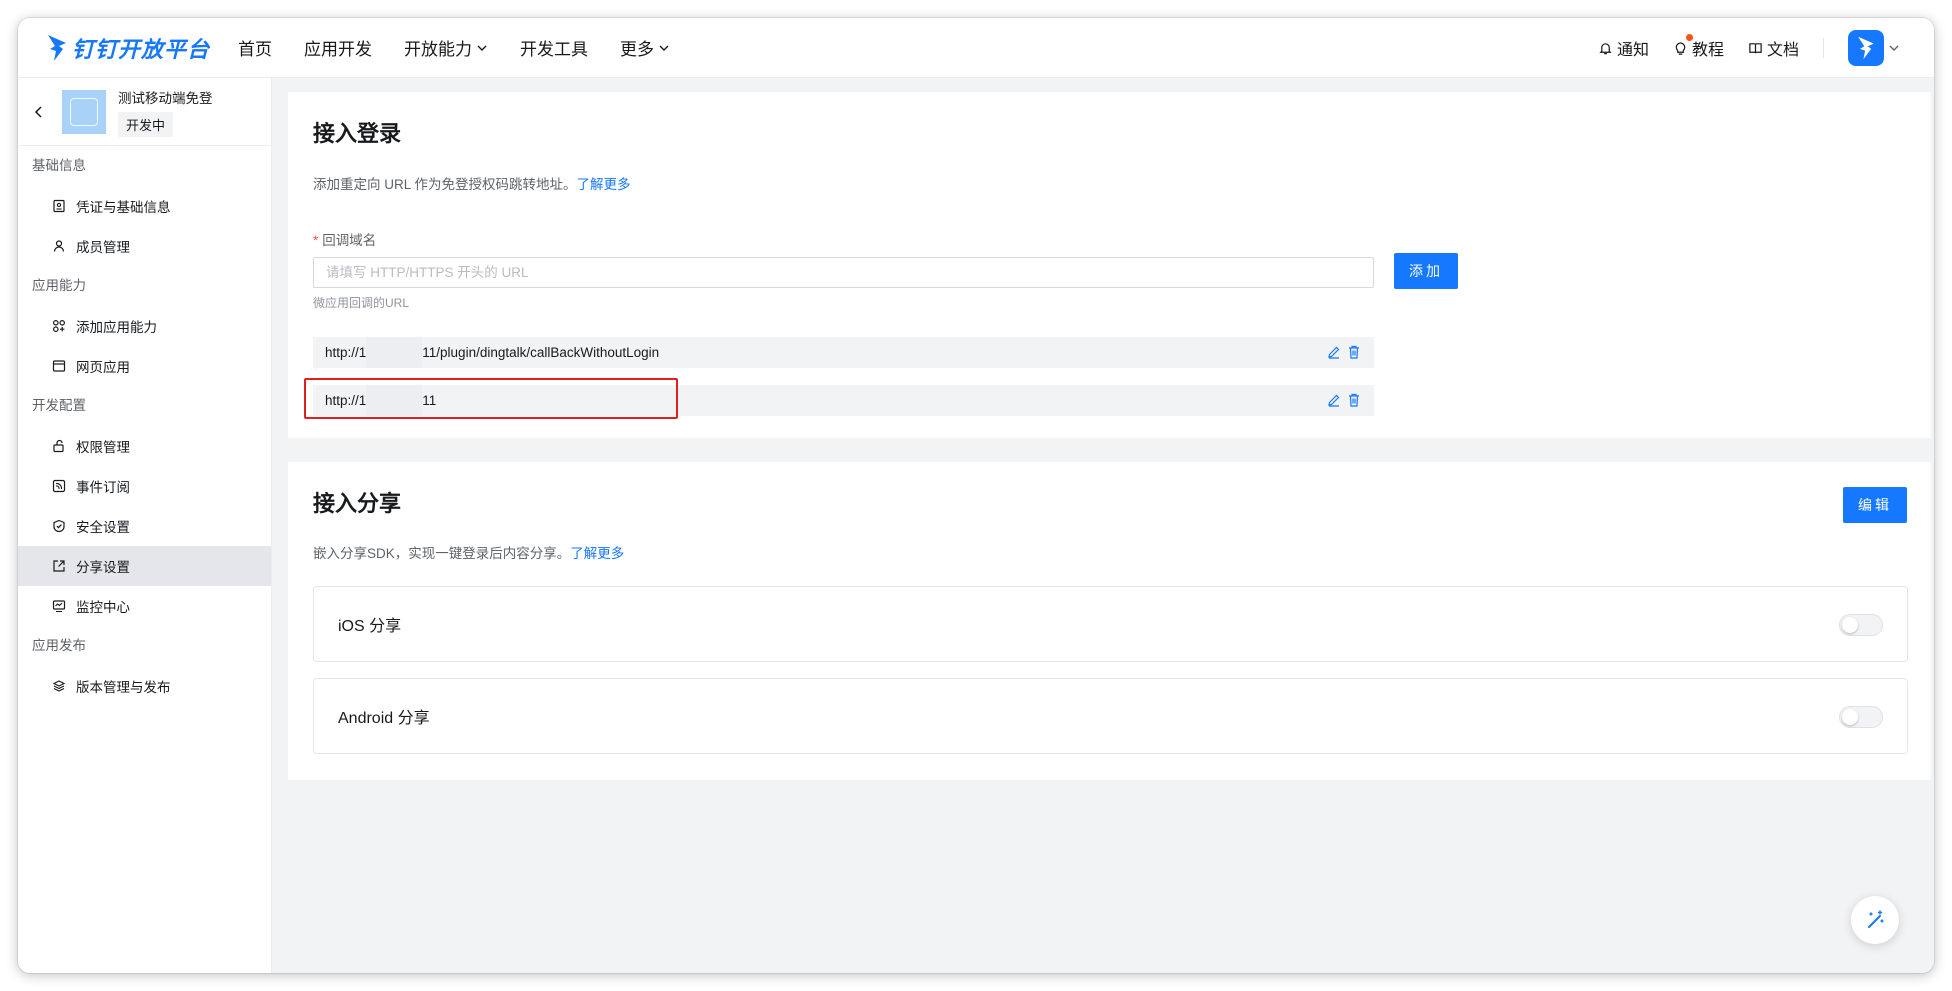 This screenshot has width=1952, height=991. What do you see at coordinates (59, 686) in the screenshot?
I see `layers-icon` at bounding box center [59, 686].